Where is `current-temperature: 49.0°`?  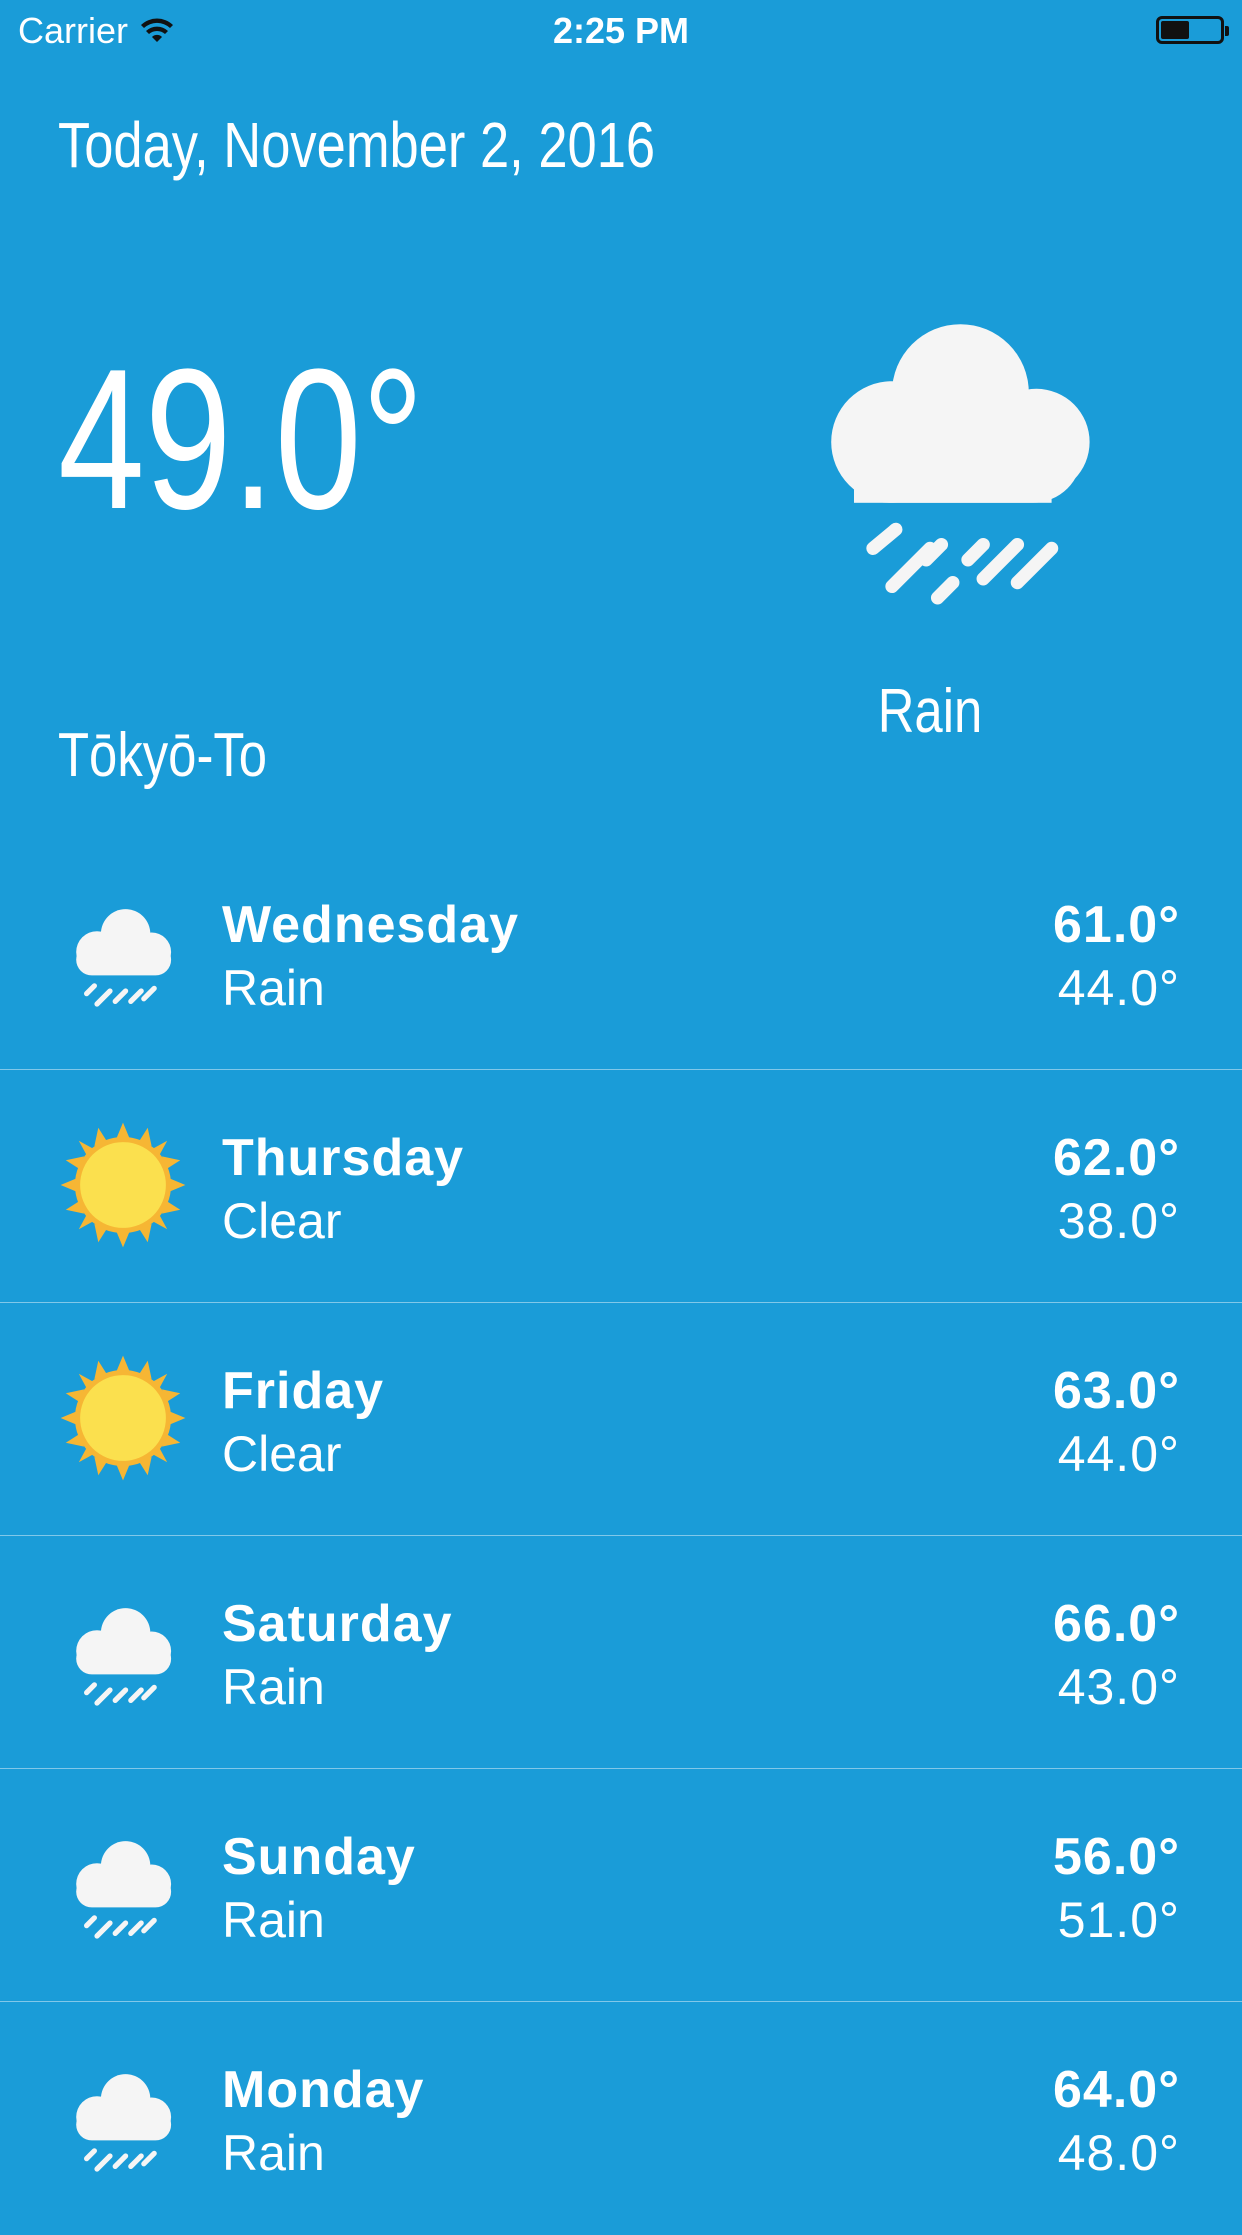 current-temperature: 49.0° is located at coordinates (241, 439).